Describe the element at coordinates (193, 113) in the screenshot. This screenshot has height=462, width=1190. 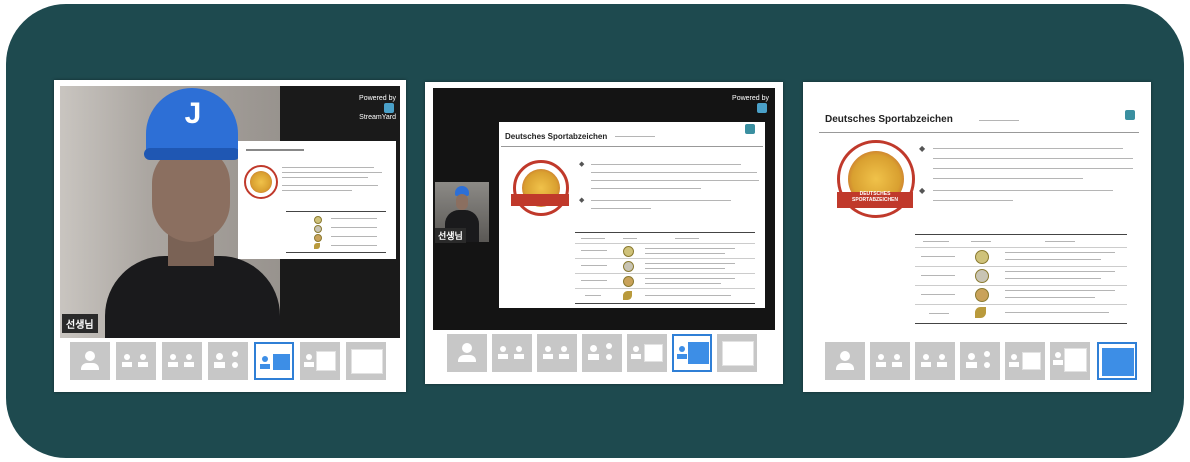
I see `cap-logo: J` at that location.